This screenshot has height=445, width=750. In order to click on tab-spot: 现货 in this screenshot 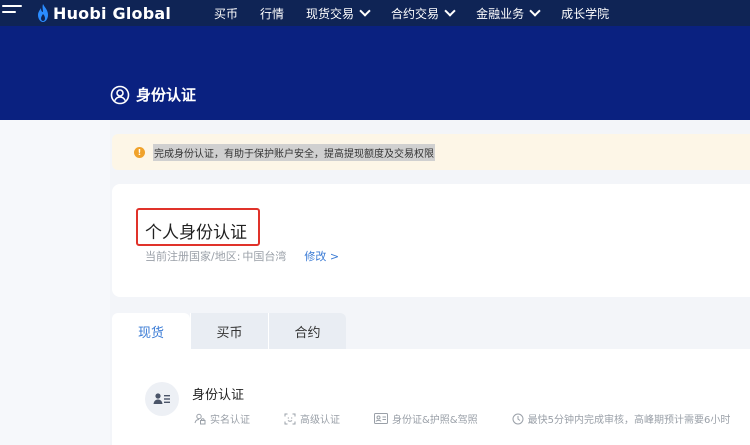, I will do `click(151, 331)`.